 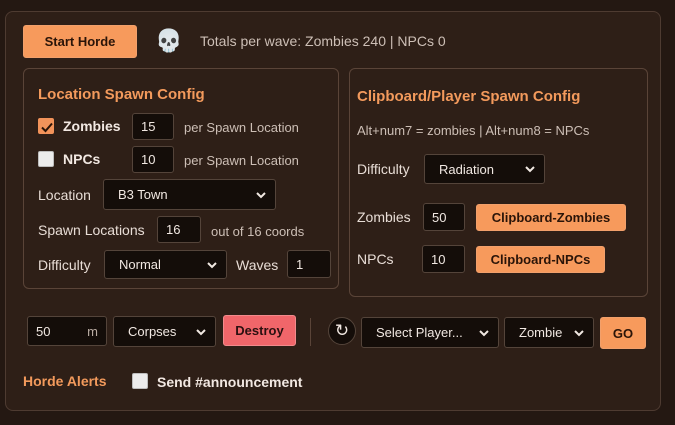 What do you see at coordinates (80, 41) in the screenshot?
I see `start-horde-button: Start Horde` at bounding box center [80, 41].